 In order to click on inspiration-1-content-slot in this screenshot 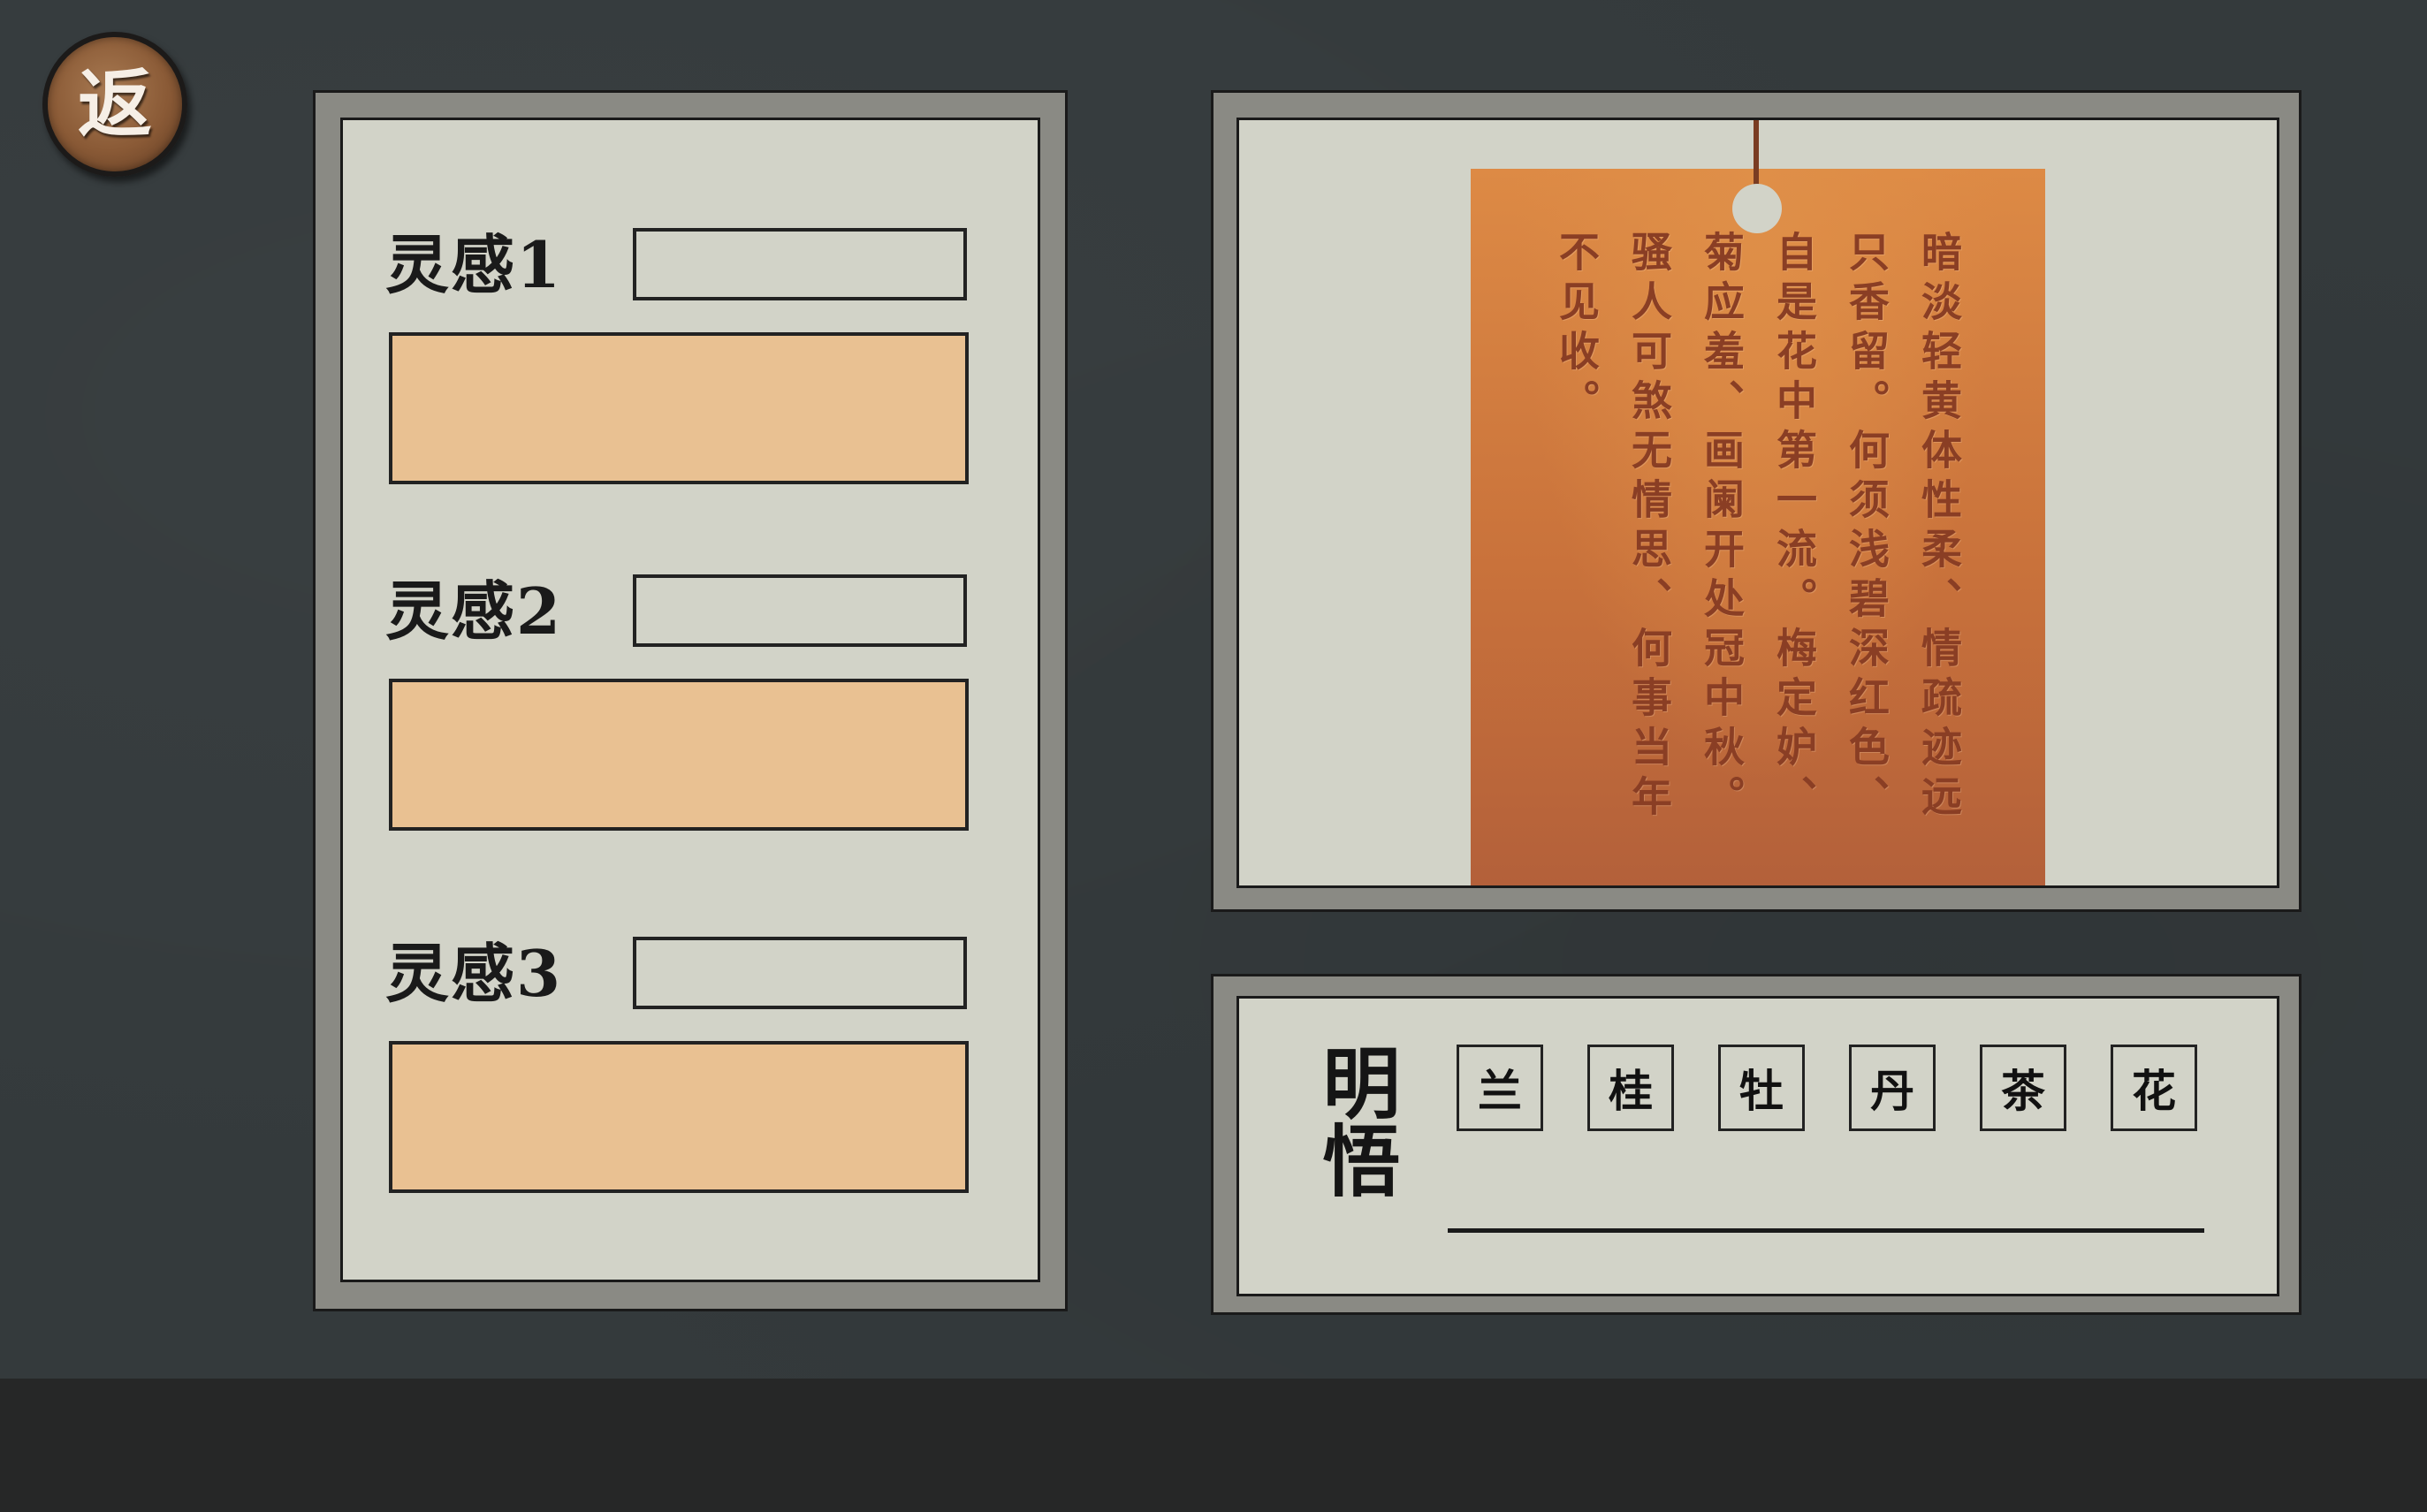, I will do `click(679, 408)`.